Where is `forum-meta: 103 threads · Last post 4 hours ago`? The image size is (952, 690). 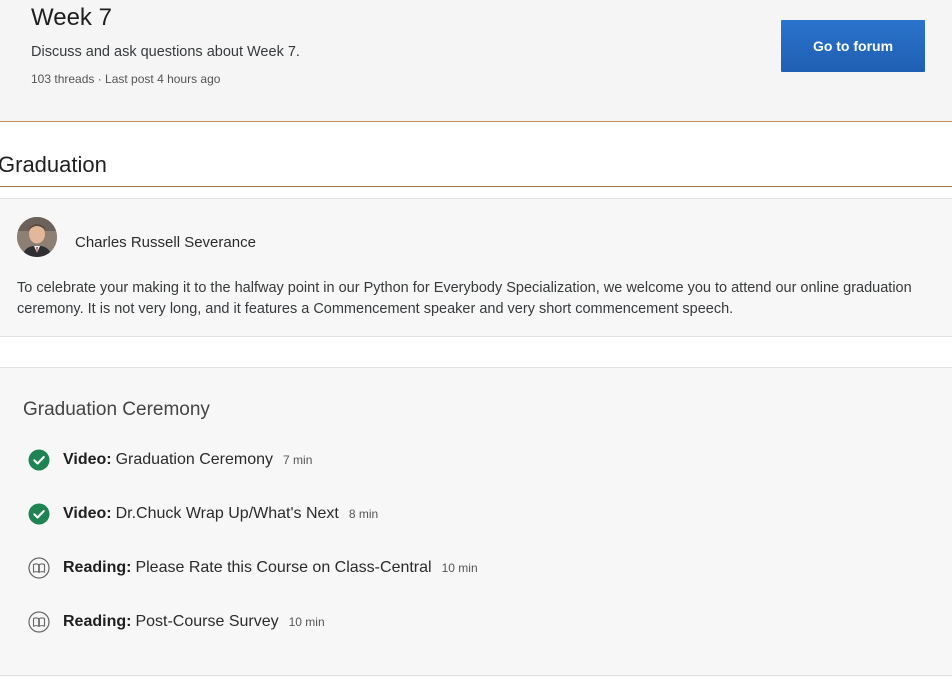 forum-meta: 103 threads · Last post 4 hours ago is located at coordinates (126, 79).